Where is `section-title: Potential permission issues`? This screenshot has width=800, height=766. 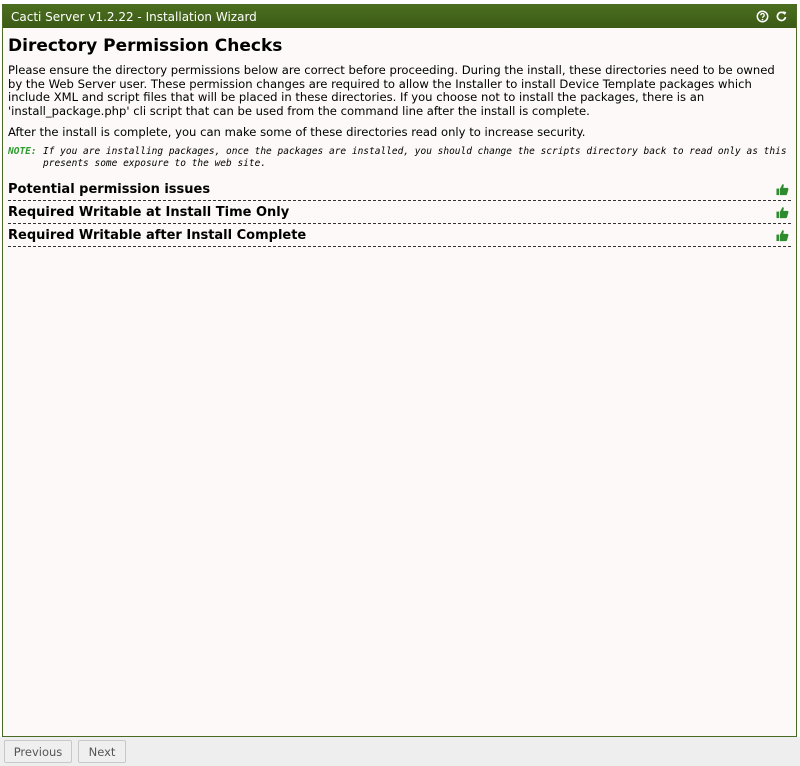 section-title: Potential permission issues is located at coordinates (109, 189).